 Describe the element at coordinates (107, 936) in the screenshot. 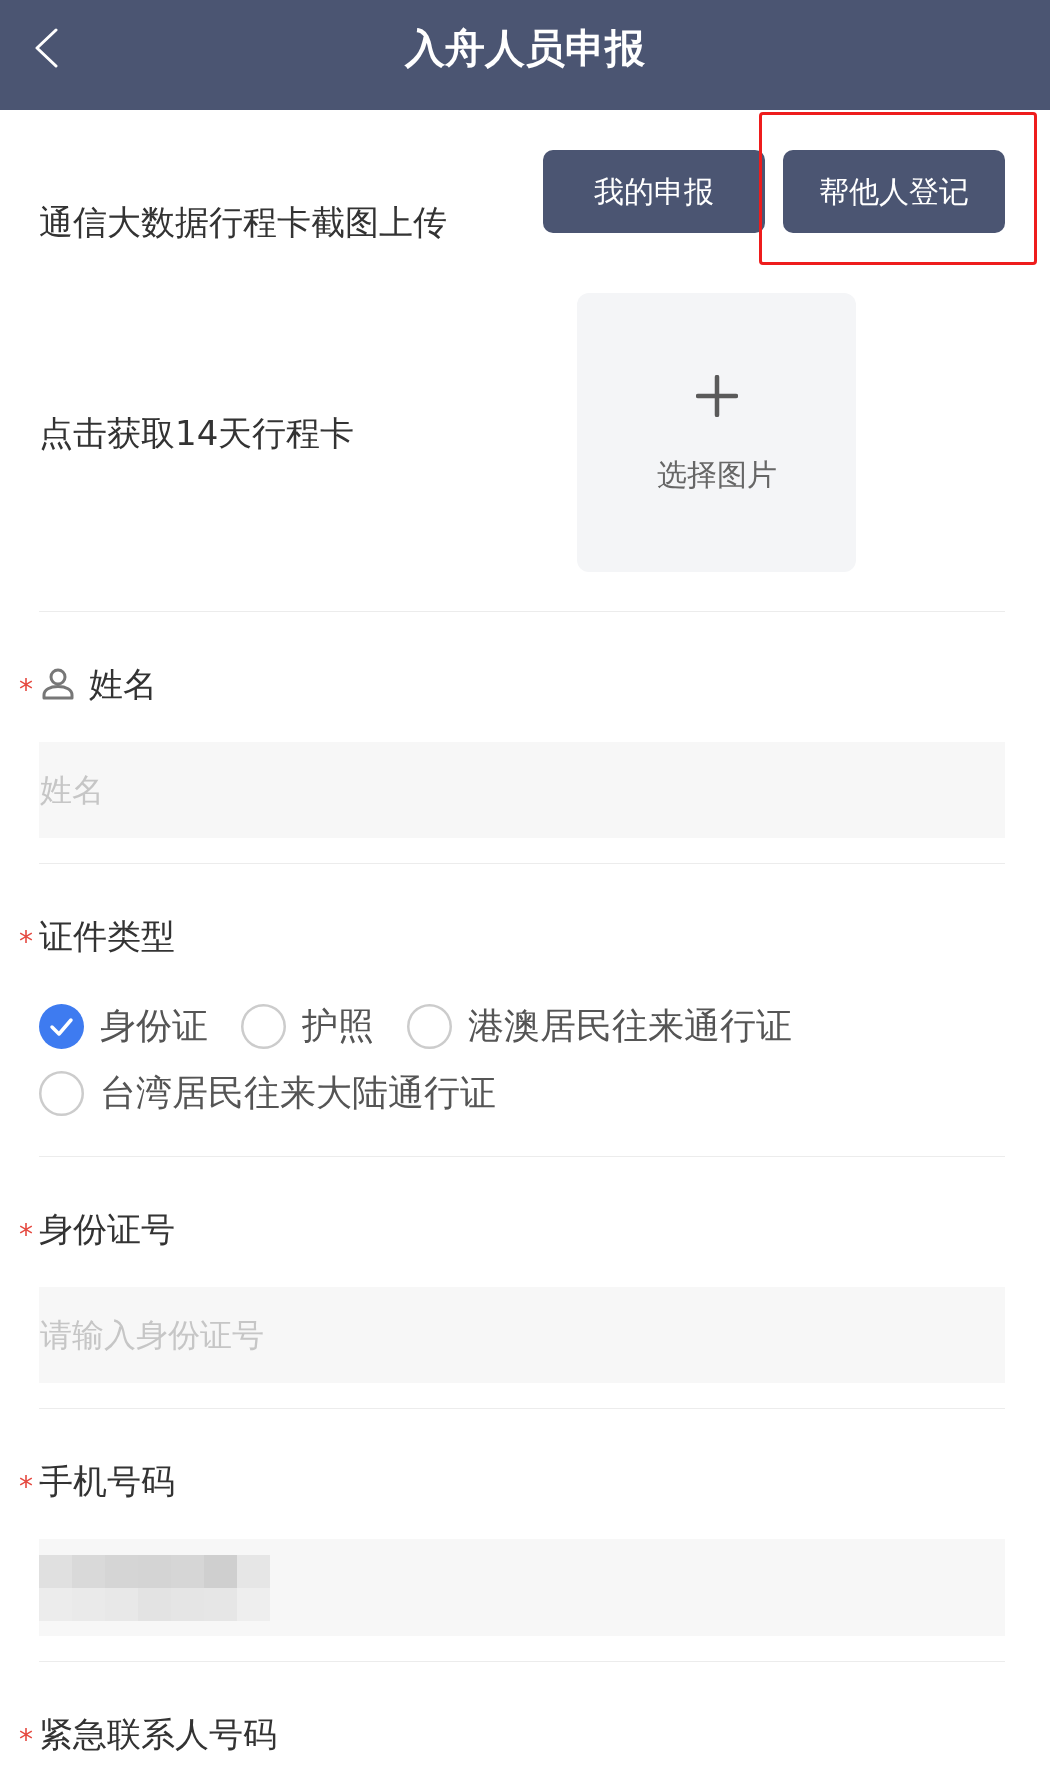

I see `field-label: 证件类型` at that location.